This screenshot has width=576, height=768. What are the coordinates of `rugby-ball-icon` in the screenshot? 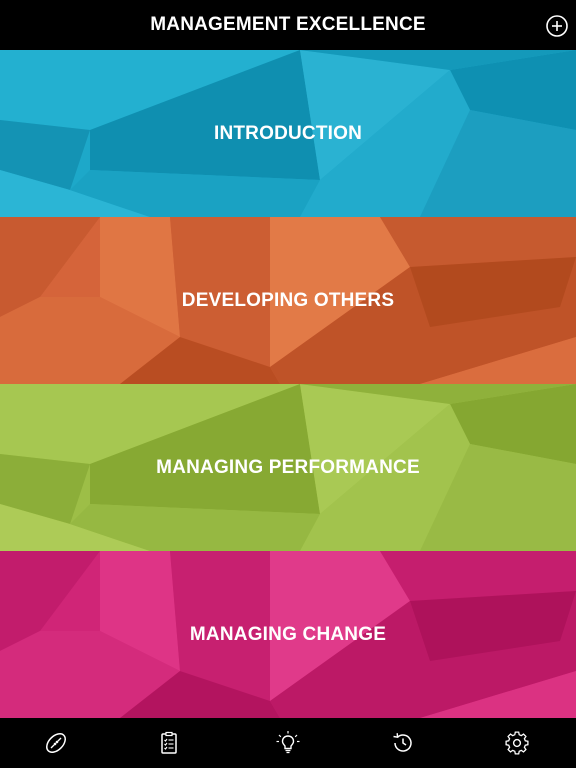 It's located at (56, 743).